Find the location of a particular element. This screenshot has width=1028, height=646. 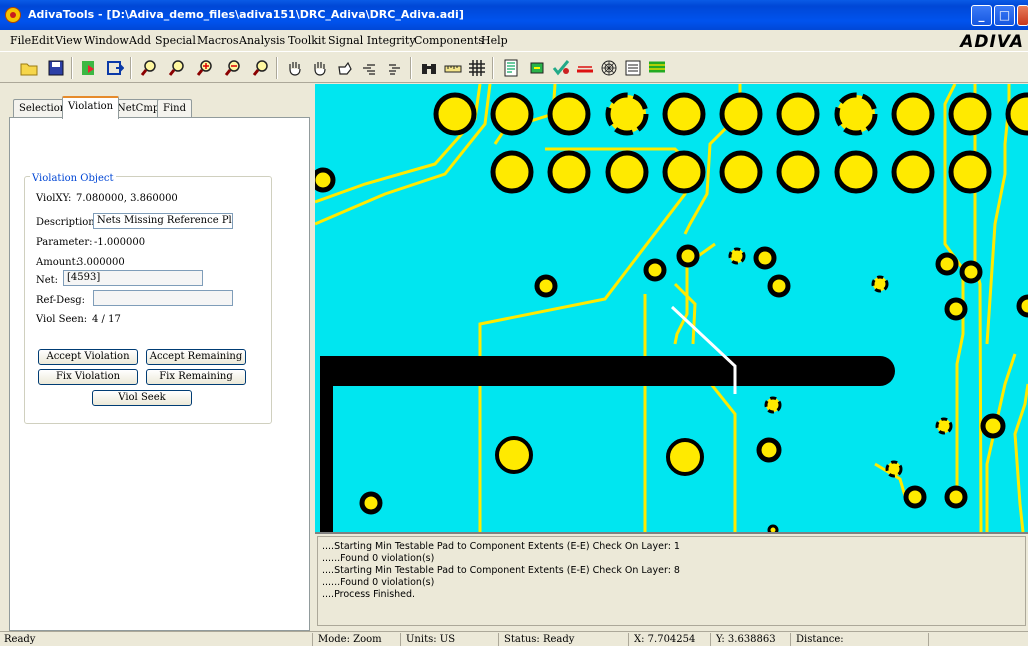

app-icon is located at coordinates (13, 15).